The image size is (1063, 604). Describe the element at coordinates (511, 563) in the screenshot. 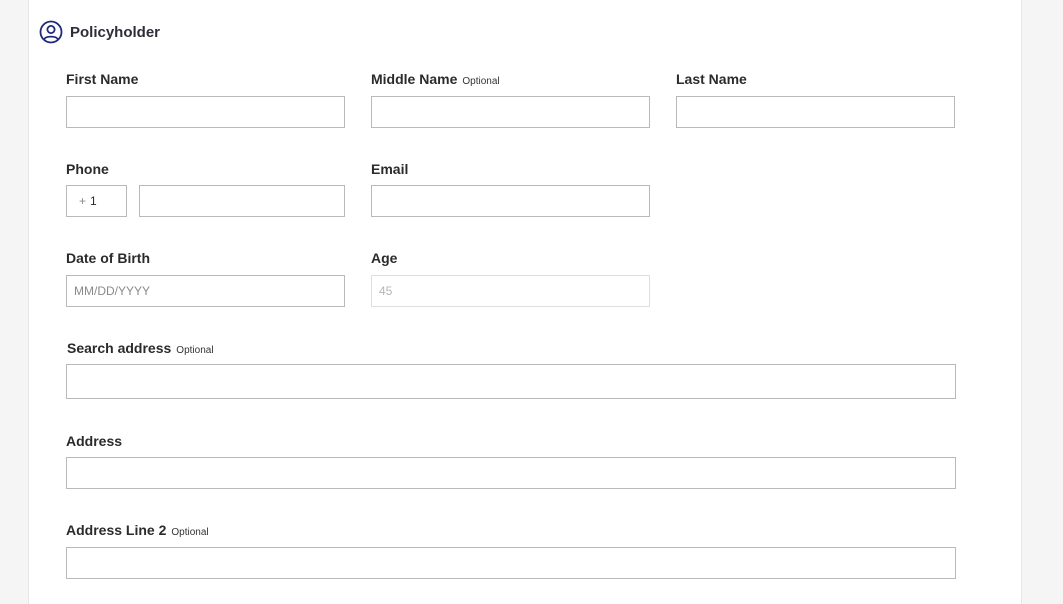

I see `address-line2-input` at that location.